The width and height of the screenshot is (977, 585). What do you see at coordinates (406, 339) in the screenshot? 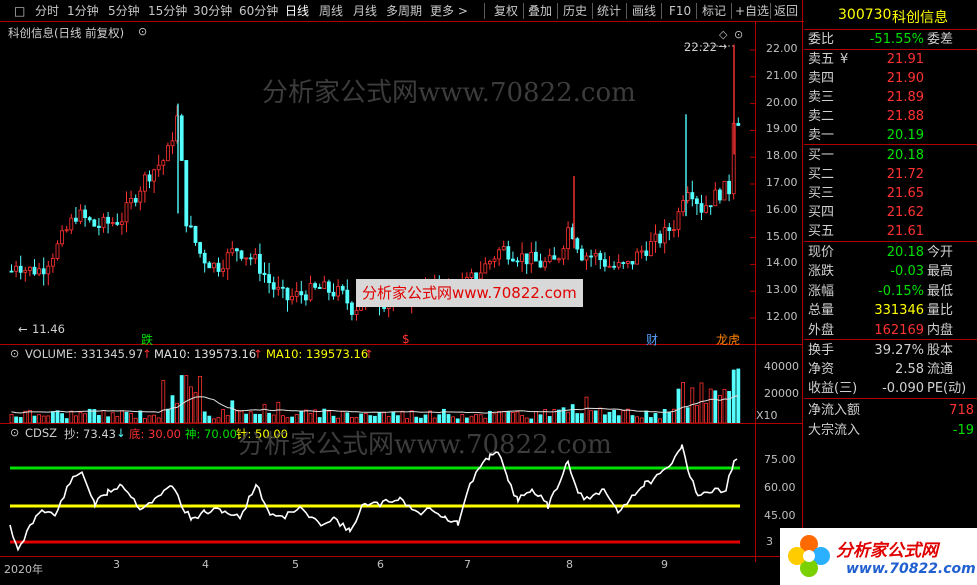
I see `marker-dollar: $` at bounding box center [406, 339].